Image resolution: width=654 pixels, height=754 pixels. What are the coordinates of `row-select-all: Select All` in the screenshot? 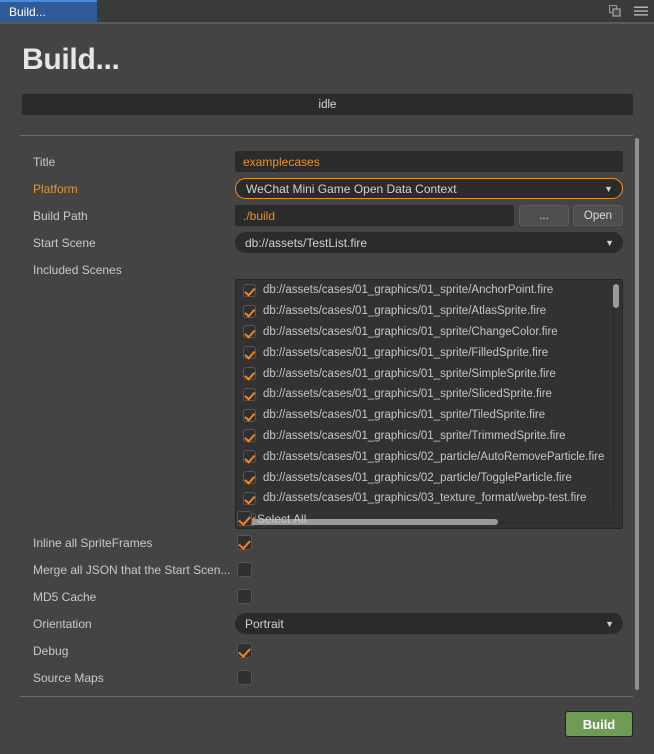 It's located at (315, 518).